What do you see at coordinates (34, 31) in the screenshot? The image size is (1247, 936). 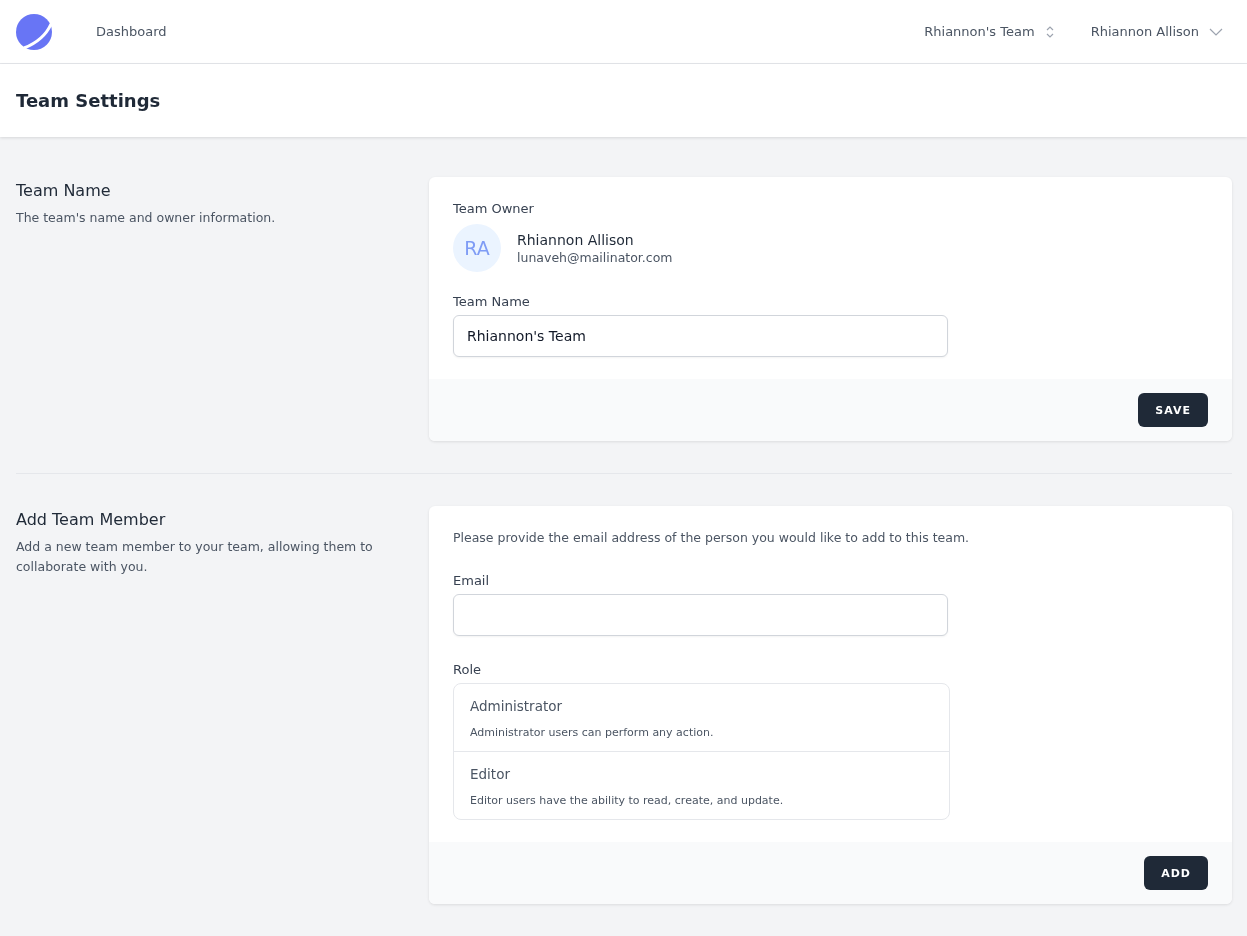 I see `logo-icon` at bounding box center [34, 31].